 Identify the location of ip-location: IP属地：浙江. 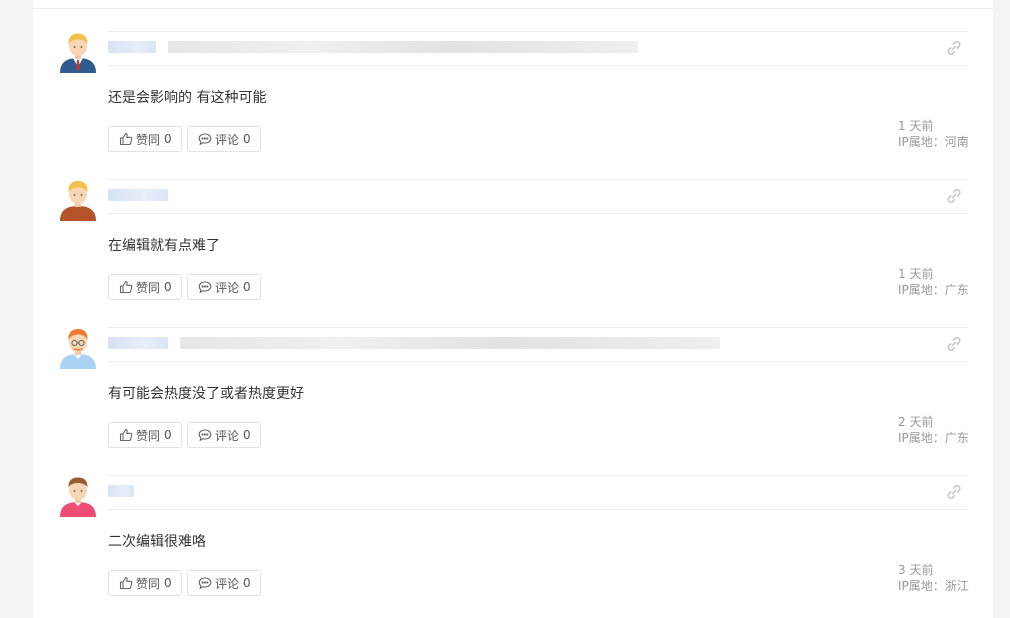
(933, 586).